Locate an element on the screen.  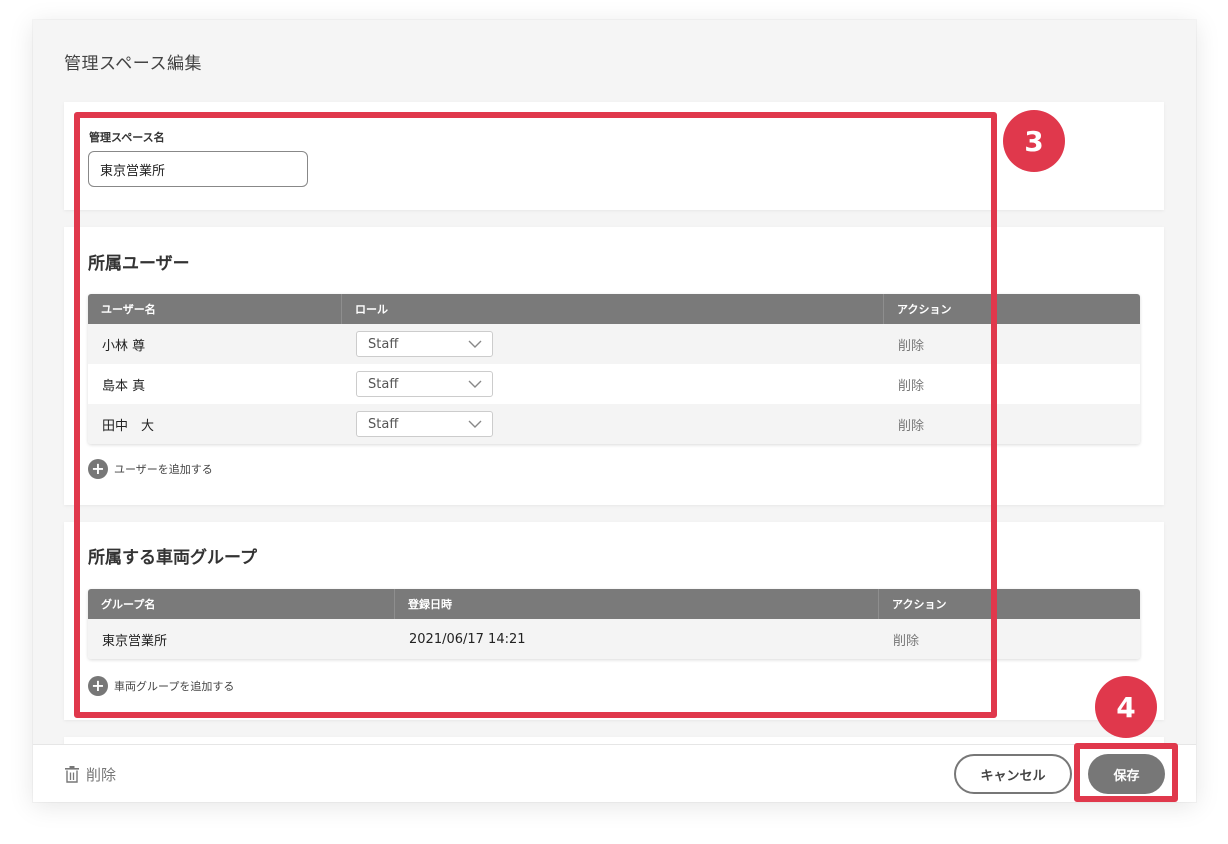
column-header-username: ユーザー名 is located at coordinates (215, 309).